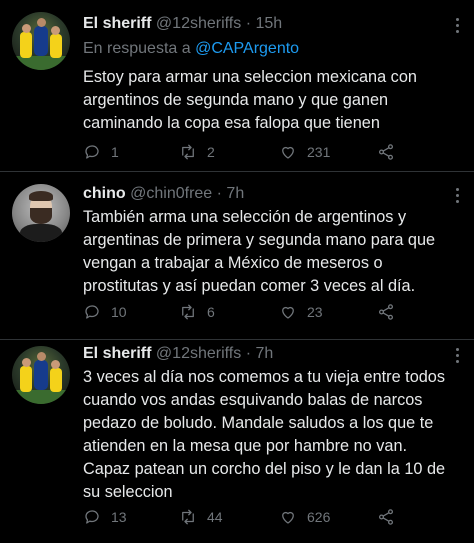 This screenshot has width=474, height=543. I want to click on reply-button: 1, so click(101, 152).